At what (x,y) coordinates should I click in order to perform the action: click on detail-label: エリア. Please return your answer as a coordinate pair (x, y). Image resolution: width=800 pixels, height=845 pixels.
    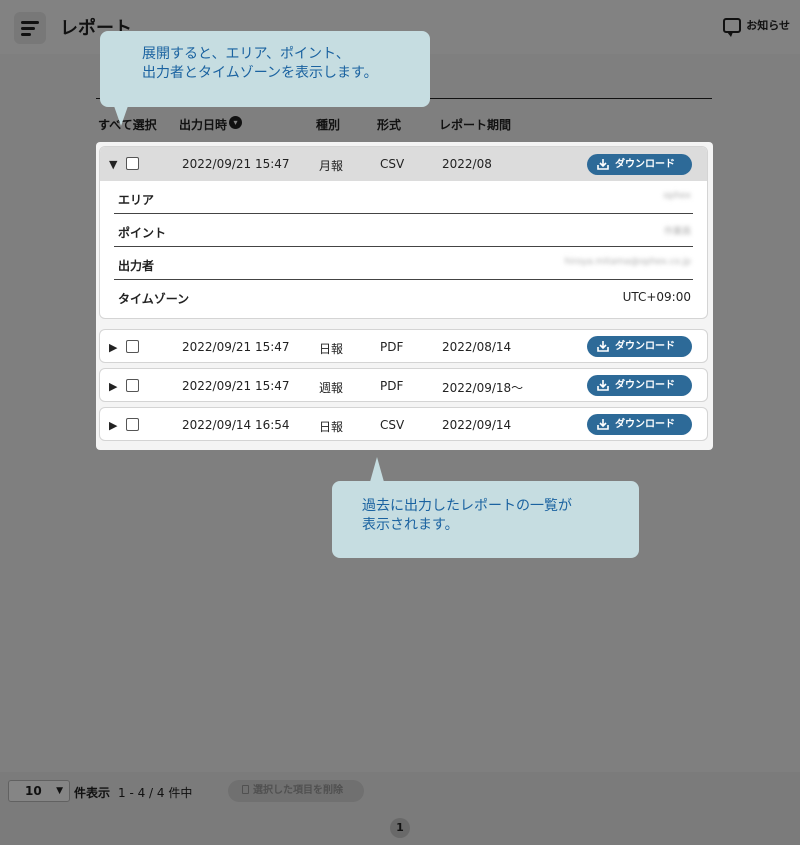
    Looking at the image, I should click on (136, 200).